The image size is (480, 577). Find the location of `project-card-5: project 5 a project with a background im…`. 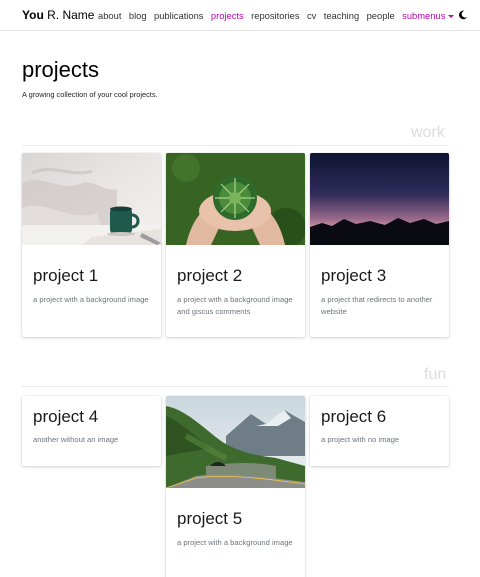

project-card-5: project 5 a project with a background im… is located at coordinates (235, 486).